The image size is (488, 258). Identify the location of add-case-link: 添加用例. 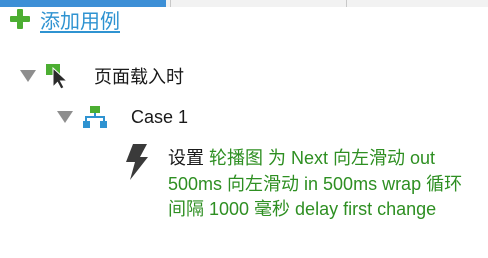
(65, 19).